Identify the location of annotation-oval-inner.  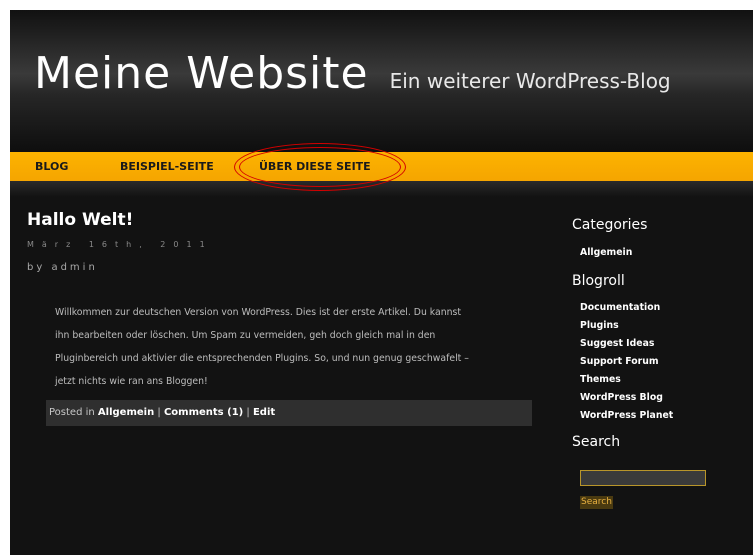
(320, 167).